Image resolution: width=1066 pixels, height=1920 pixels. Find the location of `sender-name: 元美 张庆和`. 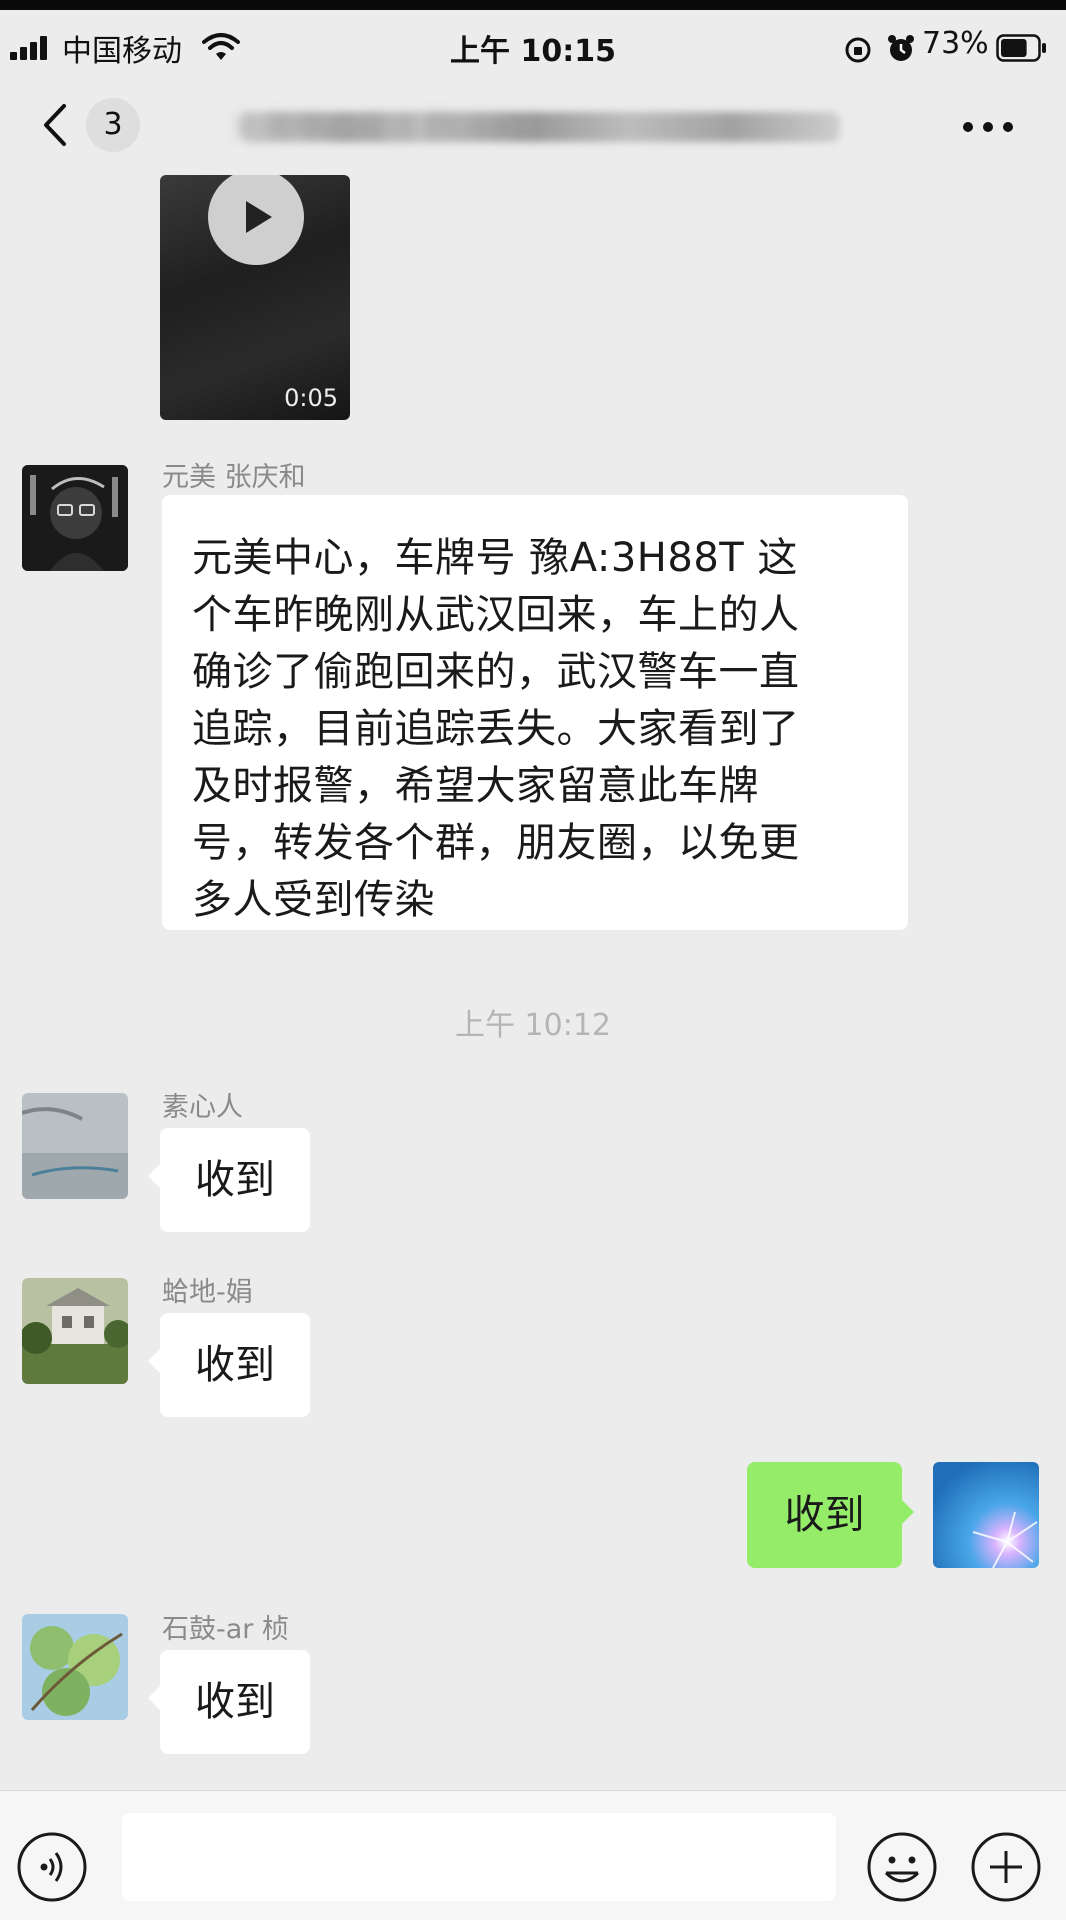

sender-name: 元美 张庆和 is located at coordinates (234, 477).